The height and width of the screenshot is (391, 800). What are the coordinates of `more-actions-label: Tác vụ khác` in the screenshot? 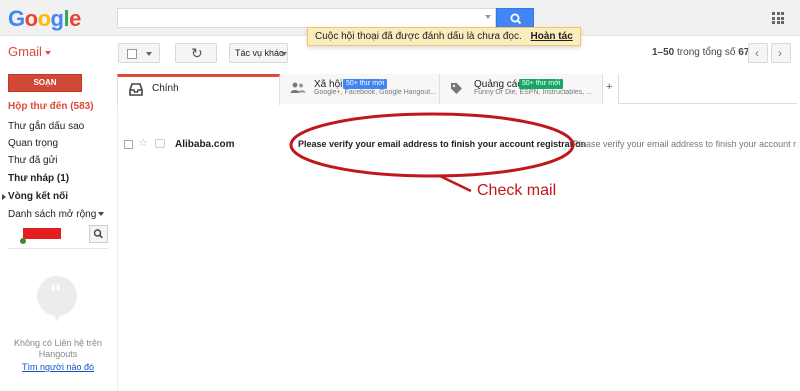 It's located at (259, 53).